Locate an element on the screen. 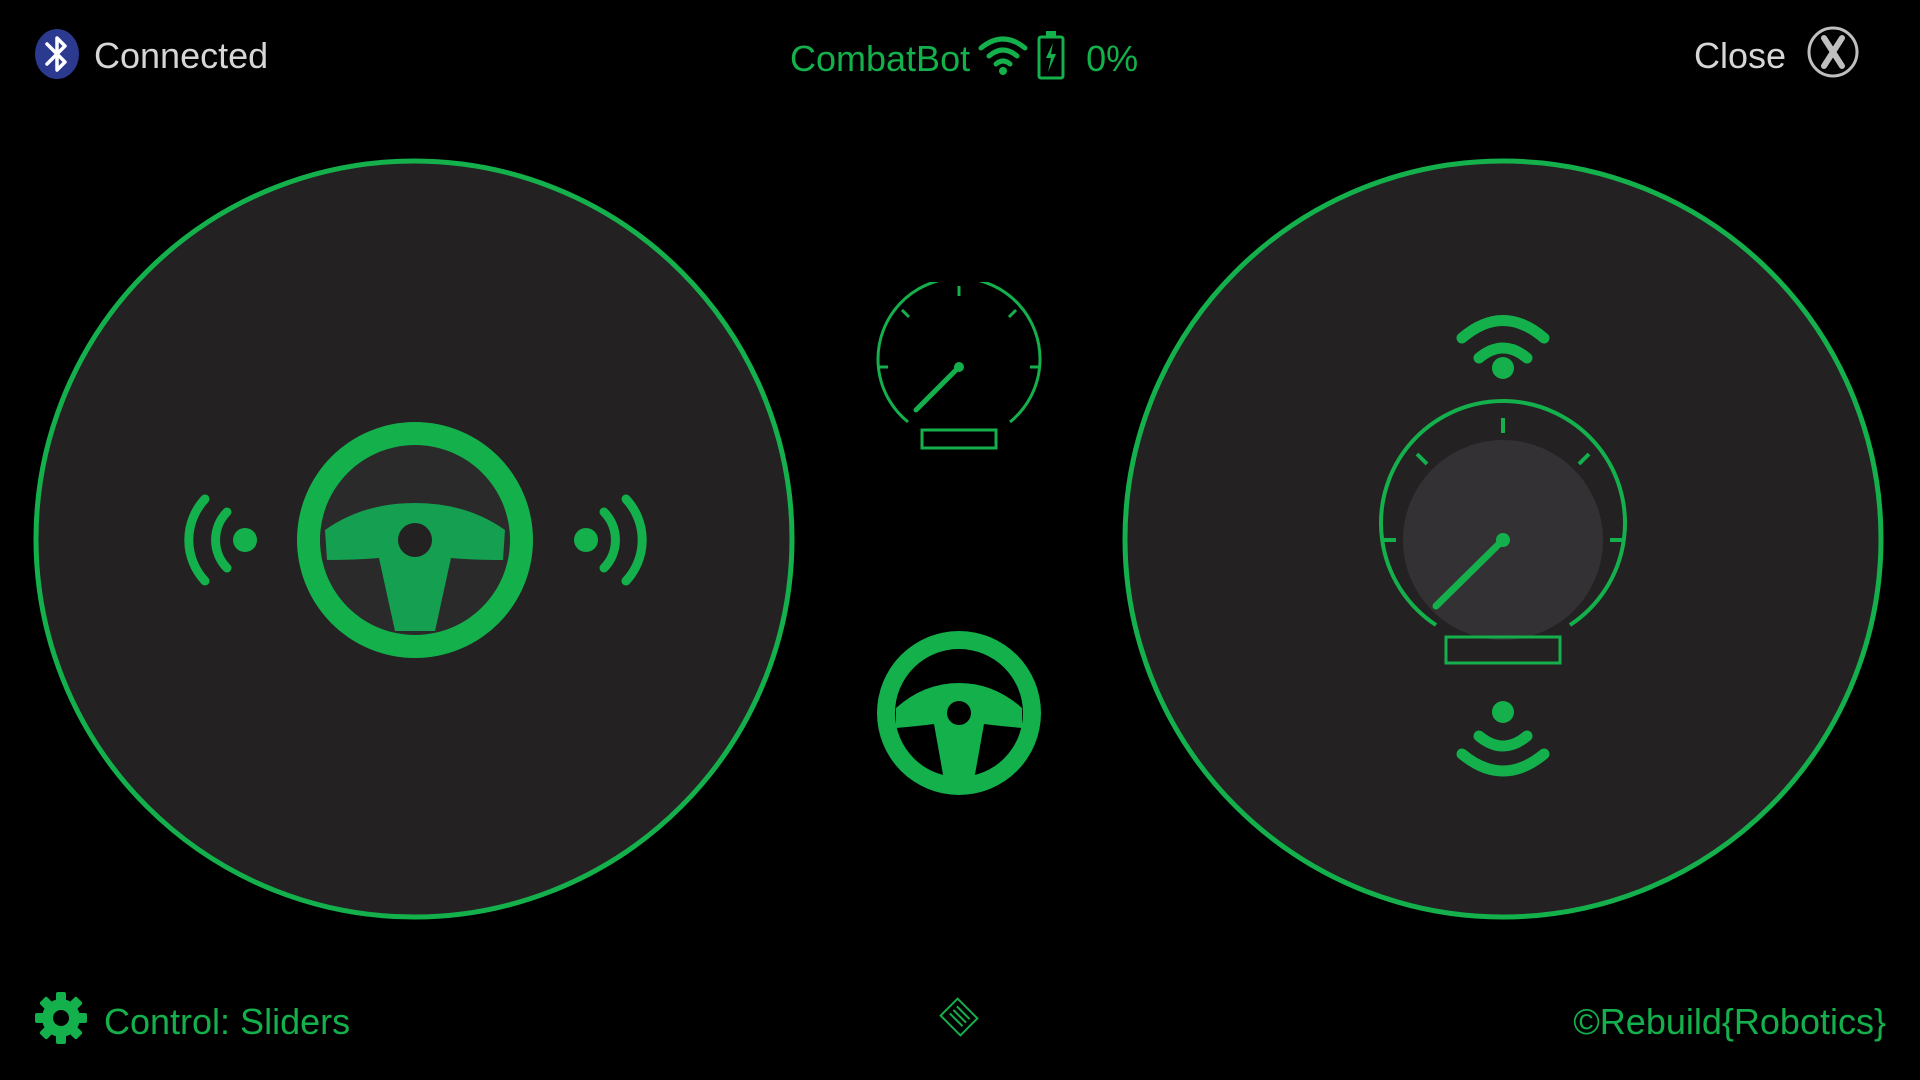 The height and width of the screenshot is (1080, 1920). close-button: Close is located at coordinates (1776, 55).